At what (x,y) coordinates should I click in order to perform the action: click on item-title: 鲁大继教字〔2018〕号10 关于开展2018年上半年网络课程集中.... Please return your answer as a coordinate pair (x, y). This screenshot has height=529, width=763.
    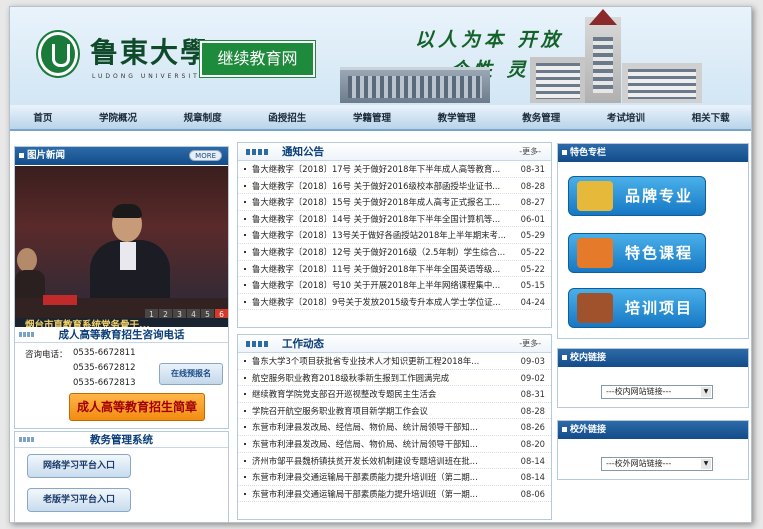
    Looking at the image, I should click on (376, 285).